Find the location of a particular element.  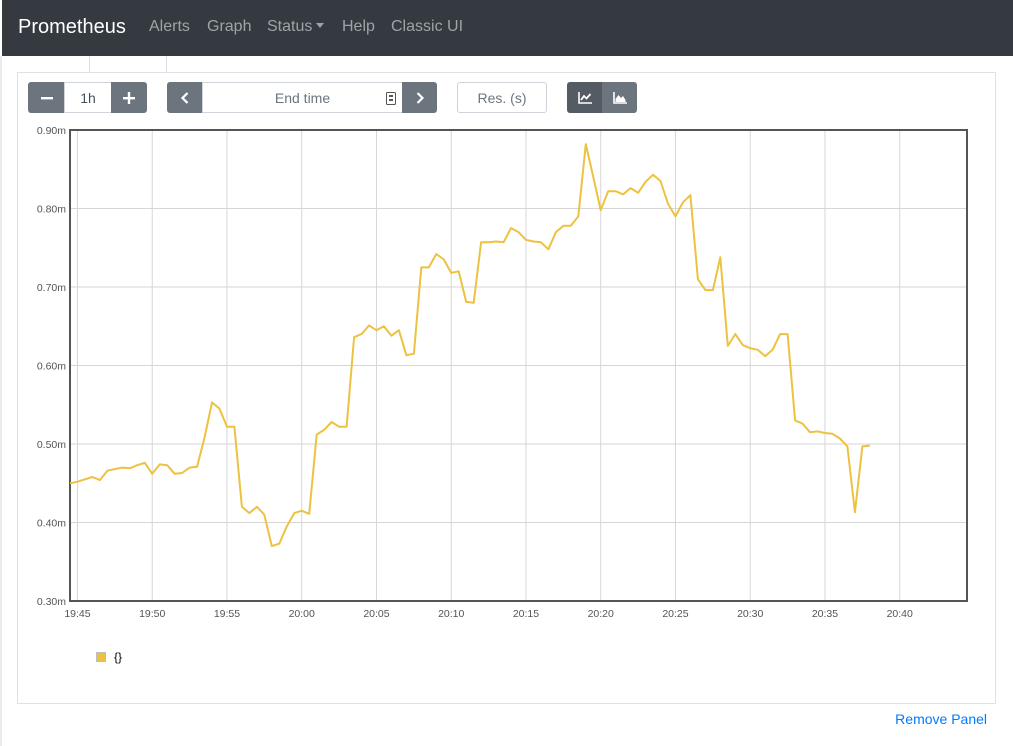

end-time-placeholder: End time is located at coordinates (302, 97).